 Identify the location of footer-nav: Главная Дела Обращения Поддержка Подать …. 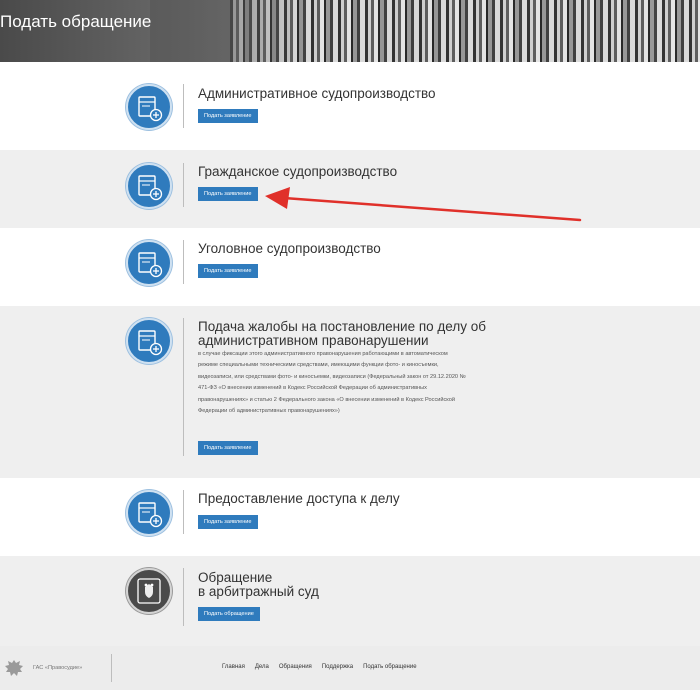
(319, 667).